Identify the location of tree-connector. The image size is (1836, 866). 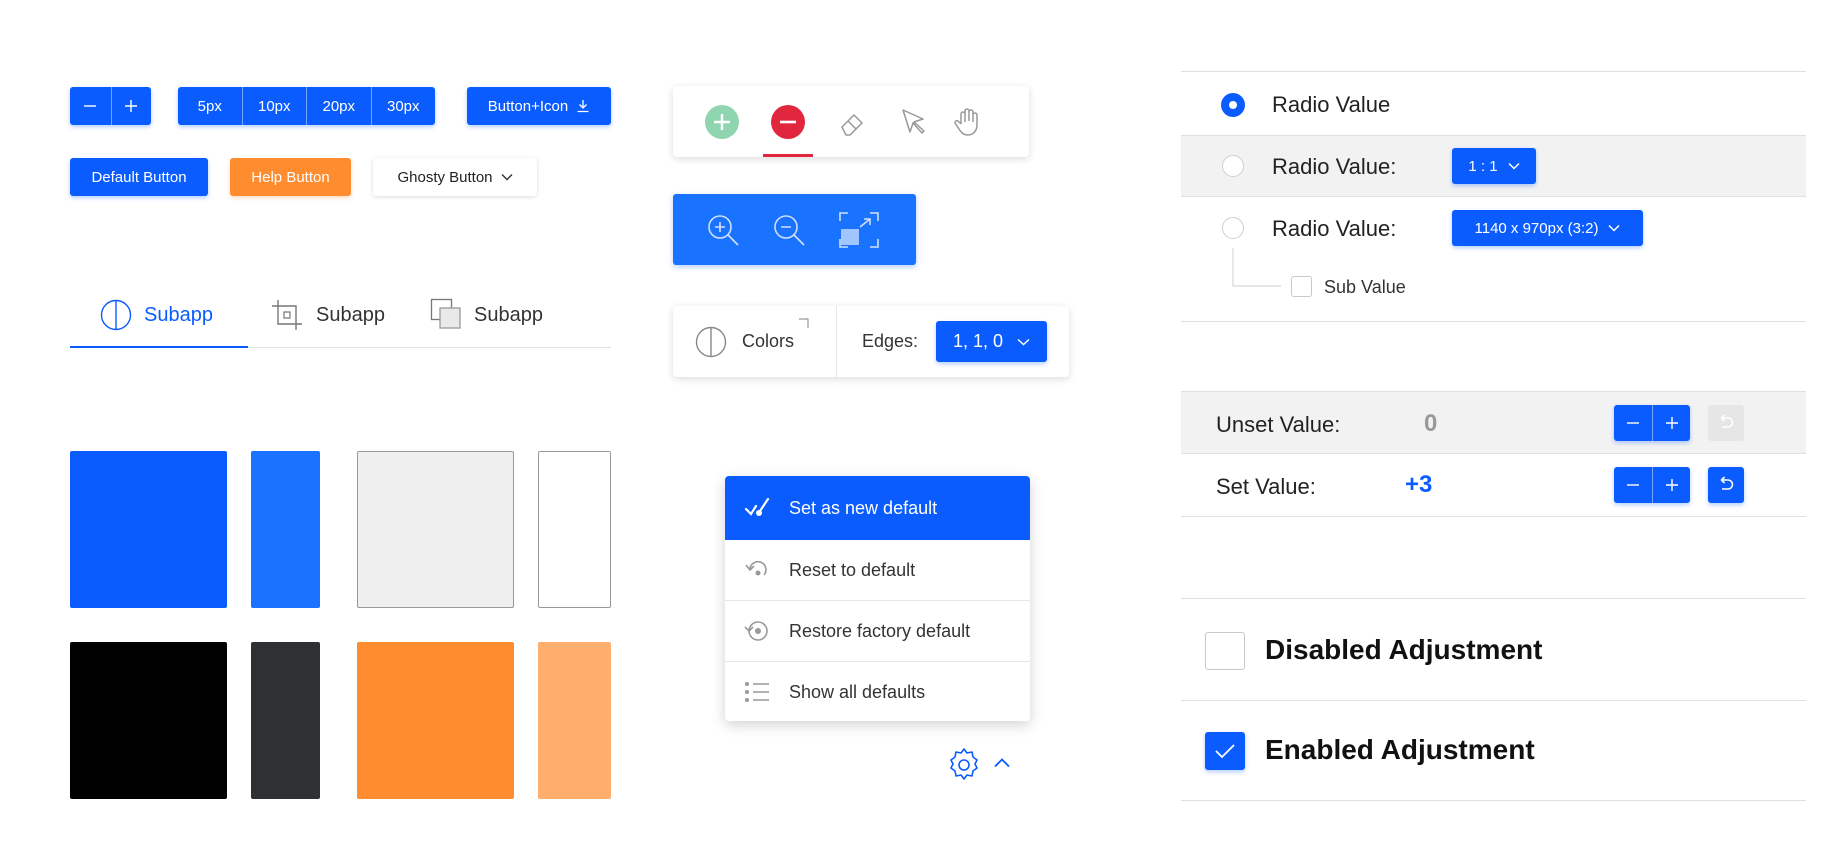
(1256, 267).